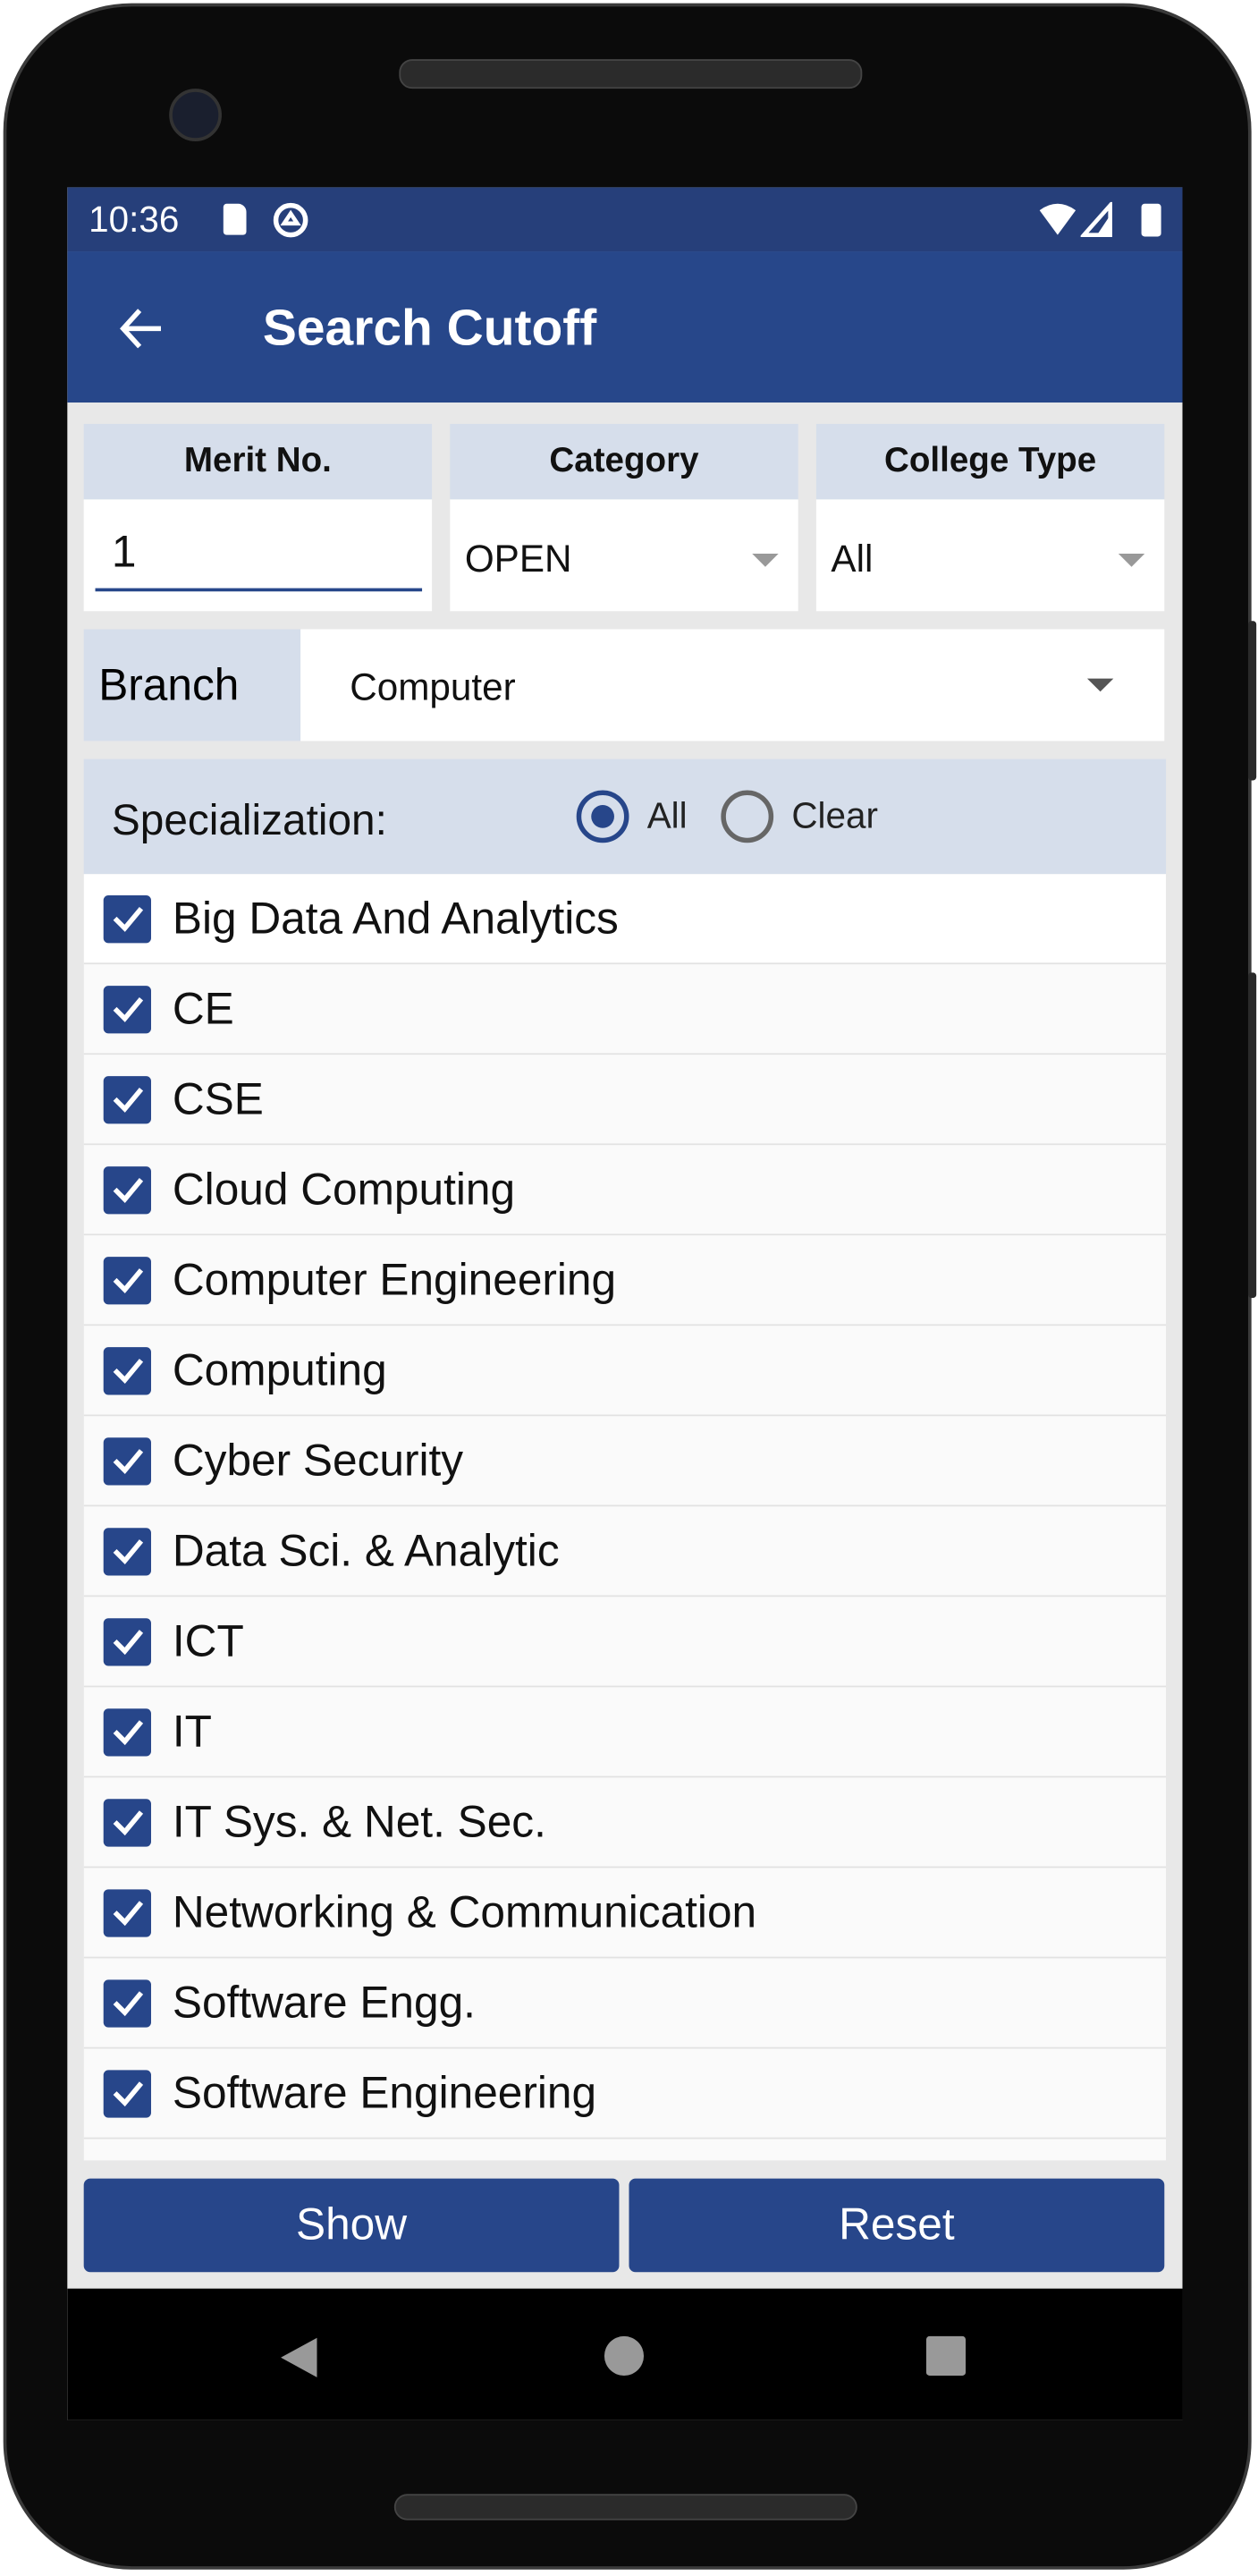  I want to click on list-item-label: Big Data And Analytics, so click(395, 918).